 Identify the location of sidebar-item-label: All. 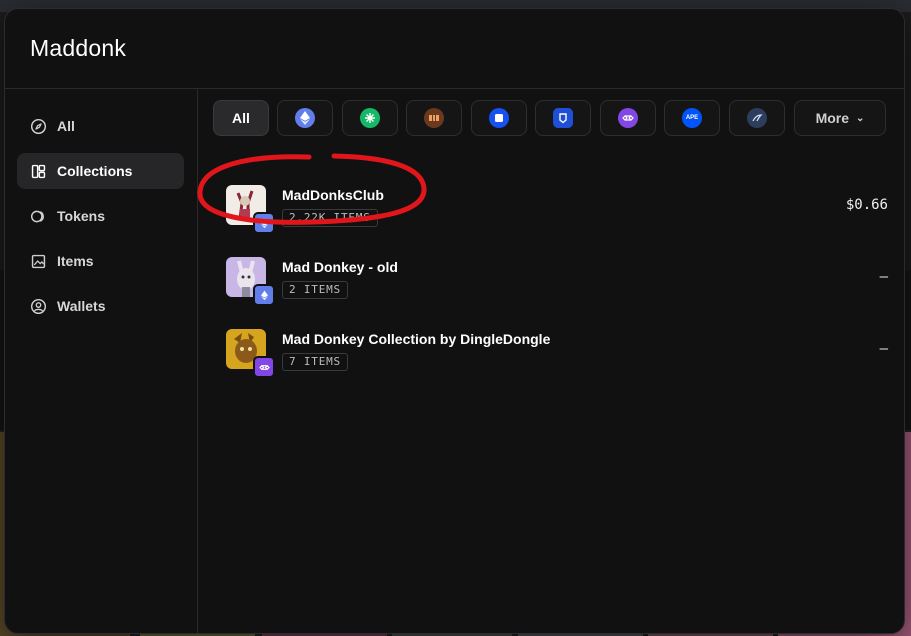
(66, 126).